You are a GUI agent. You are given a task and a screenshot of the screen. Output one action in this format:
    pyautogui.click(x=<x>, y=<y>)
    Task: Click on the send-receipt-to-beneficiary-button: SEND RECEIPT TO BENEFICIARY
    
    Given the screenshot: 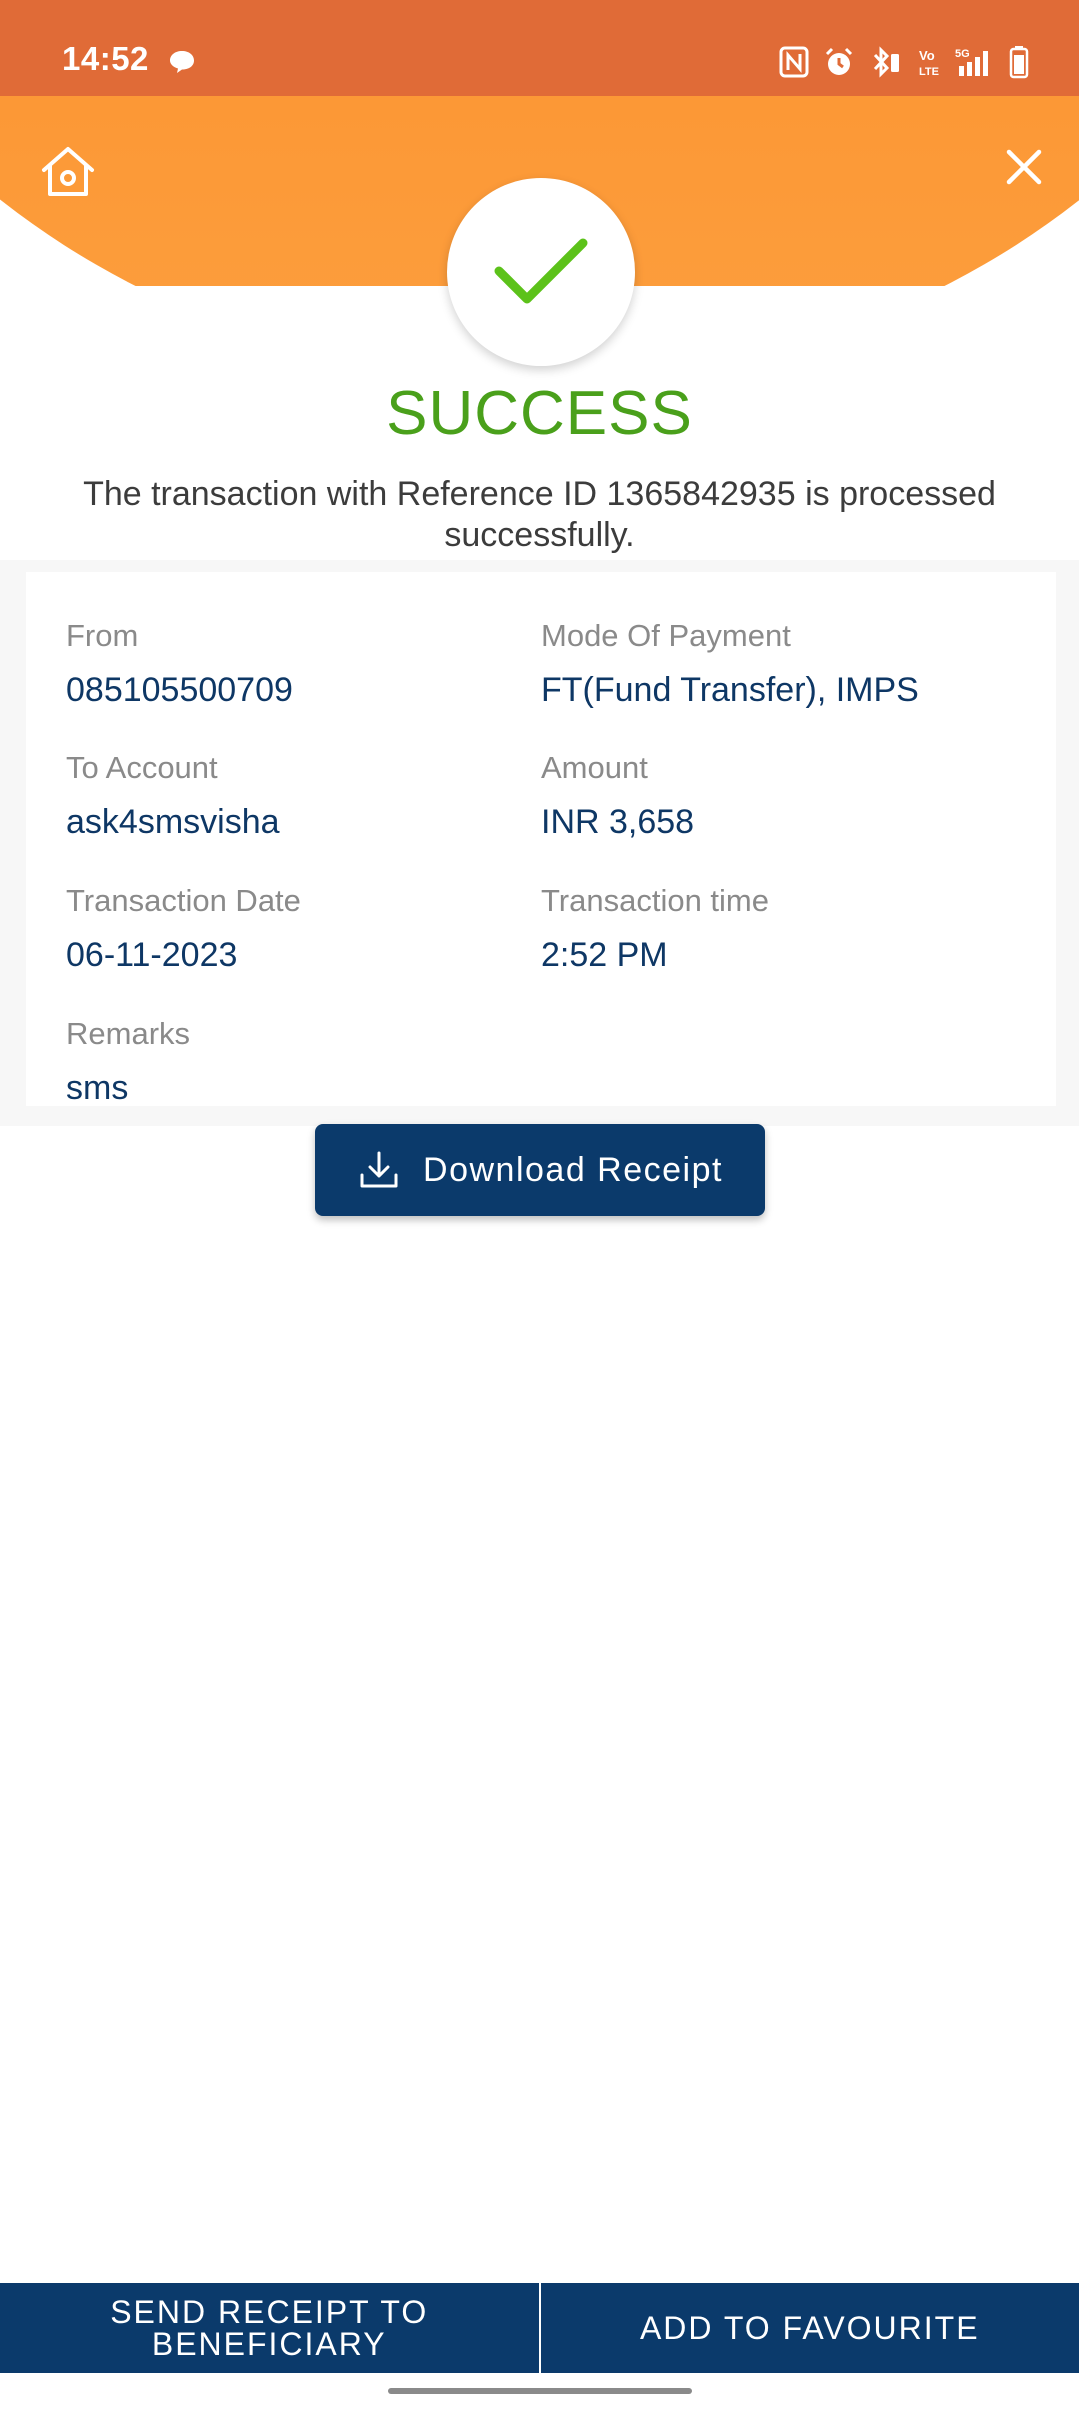 What is the action you would take?
    pyautogui.click(x=270, y=2328)
    